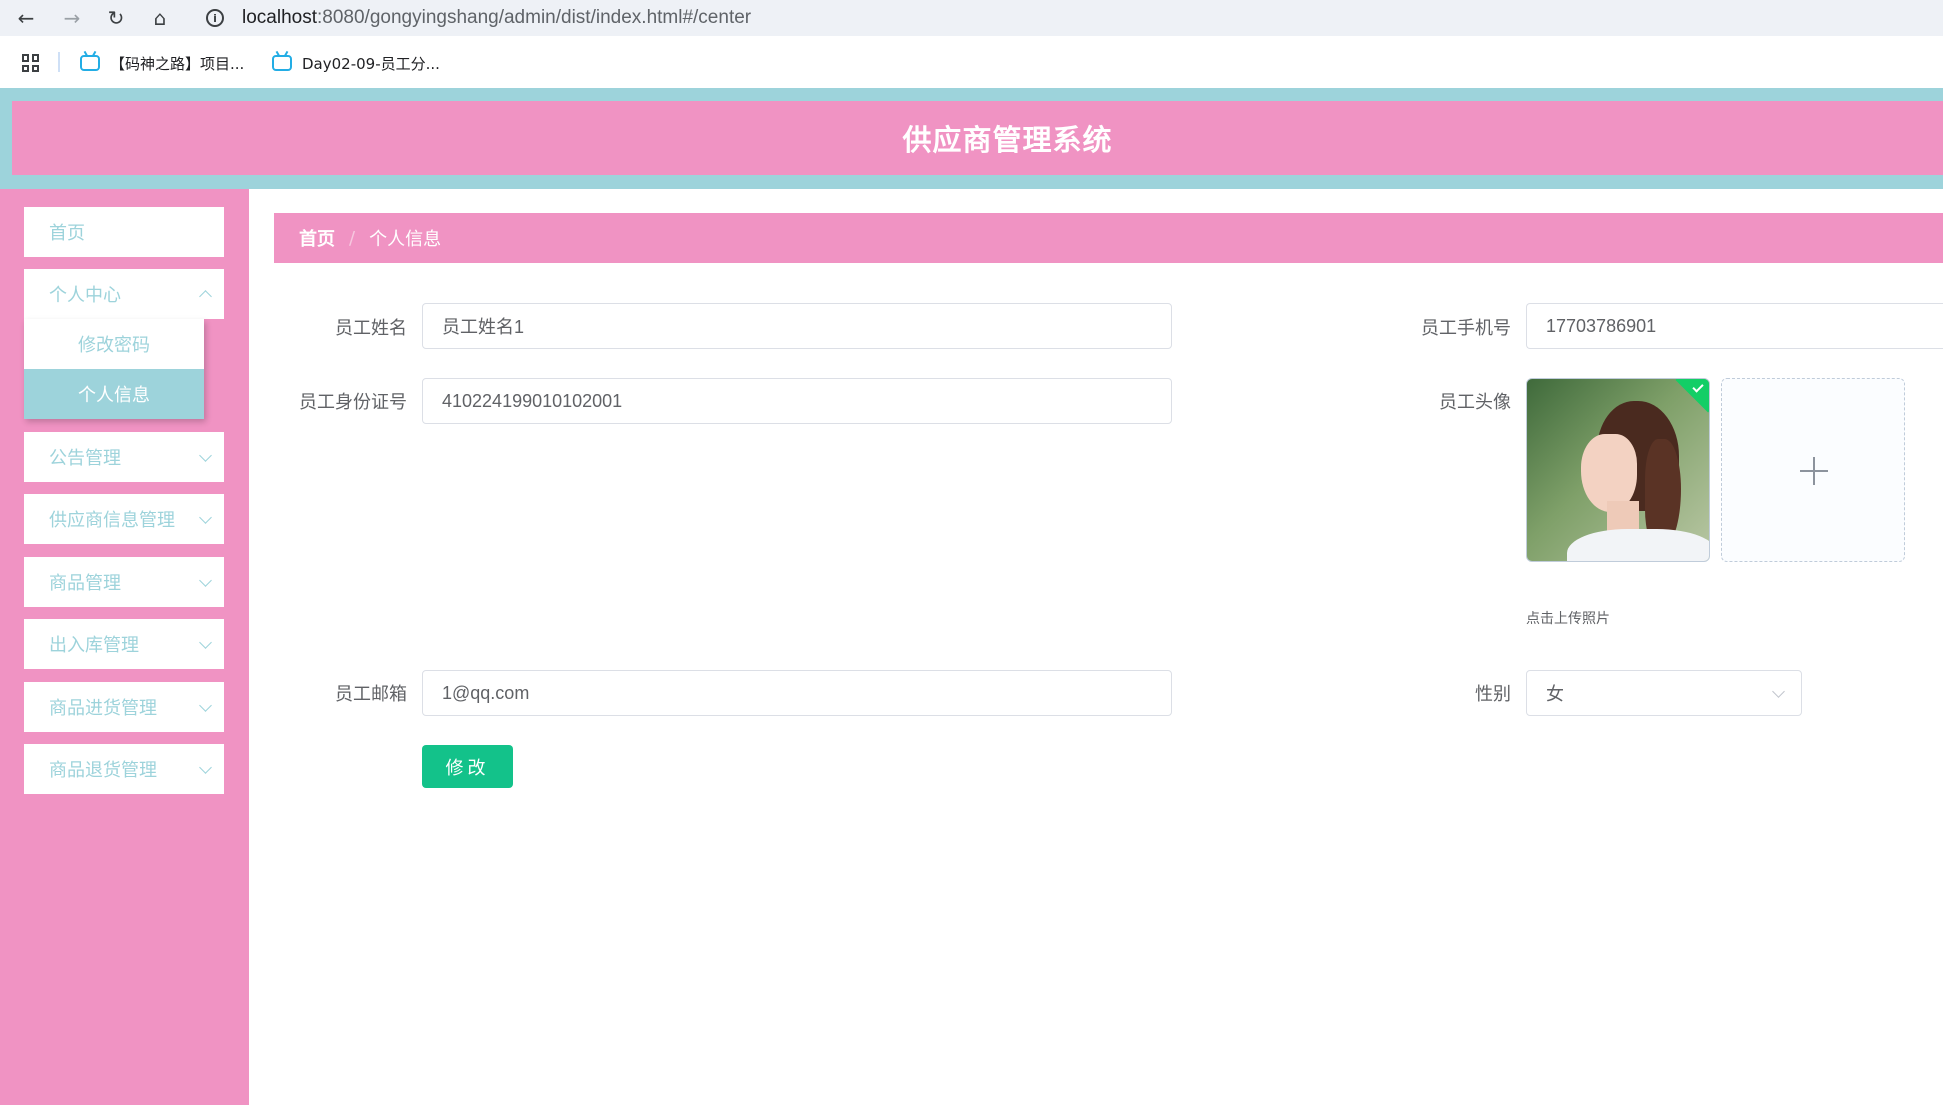 Image resolution: width=1943 pixels, height=1105 pixels. I want to click on upload-success-badge, so click(1692, 396).